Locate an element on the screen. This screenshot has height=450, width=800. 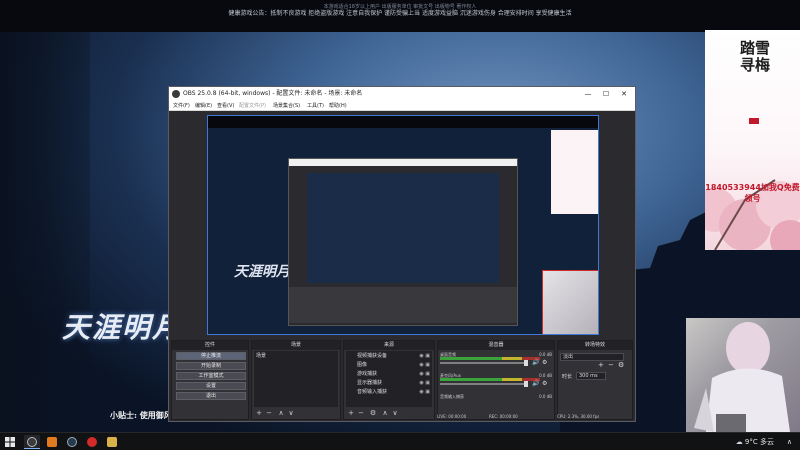
windows-start-icon is located at coordinates (10, 442).